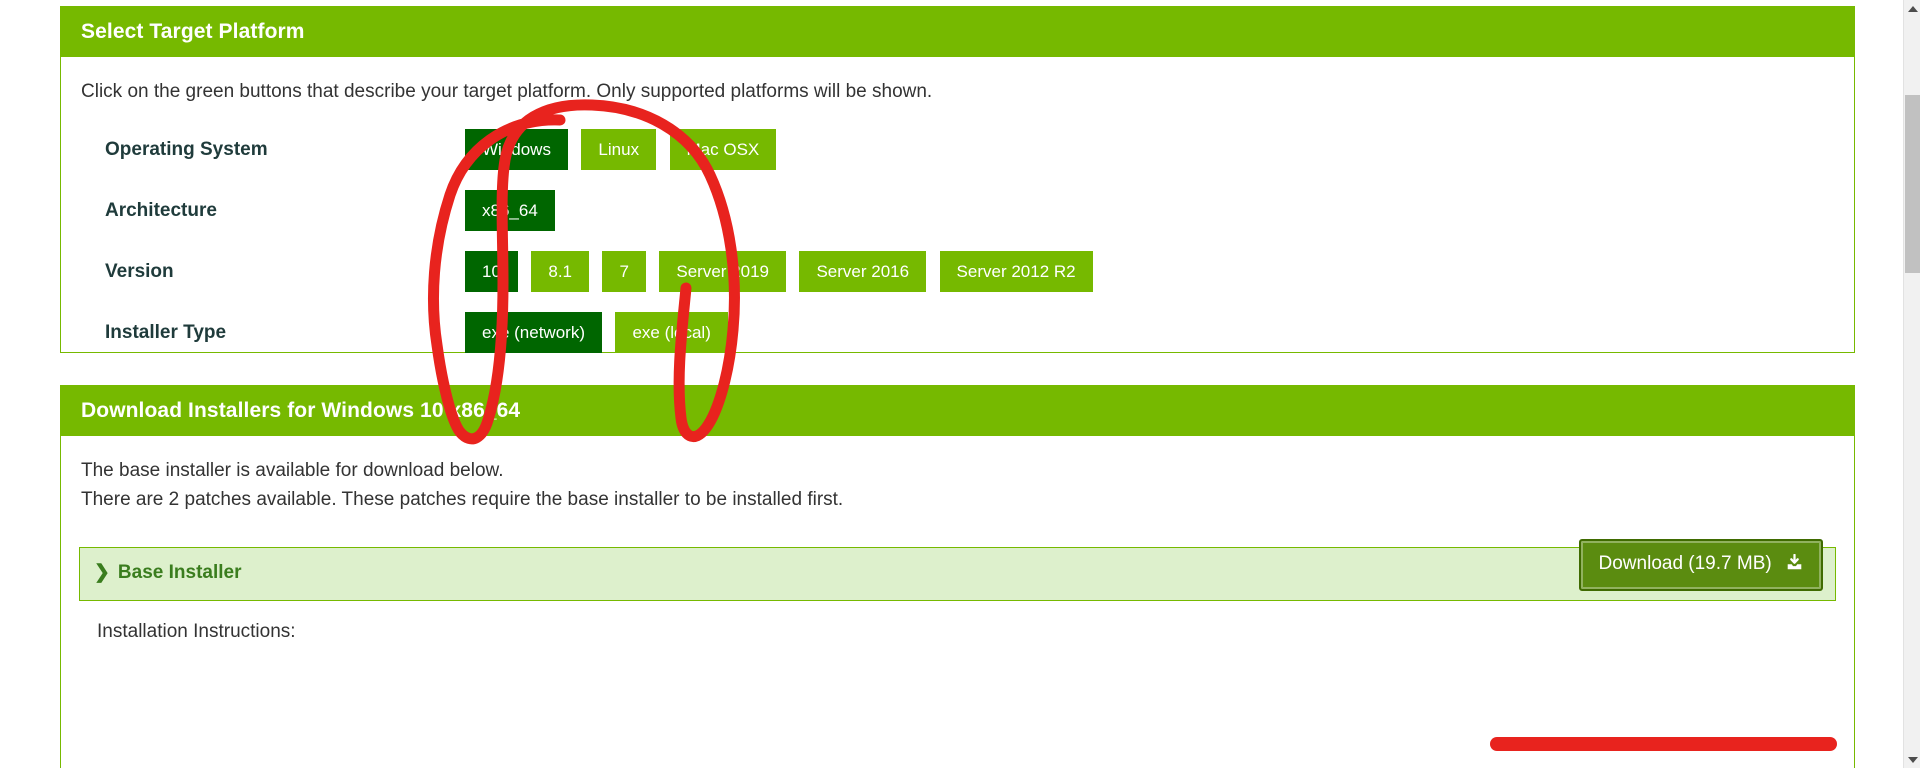 This screenshot has height=768, width=1920. What do you see at coordinates (516, 149) in the screenshot?
I see `option-button-windows: Windows` at bounding box center [516, 149].